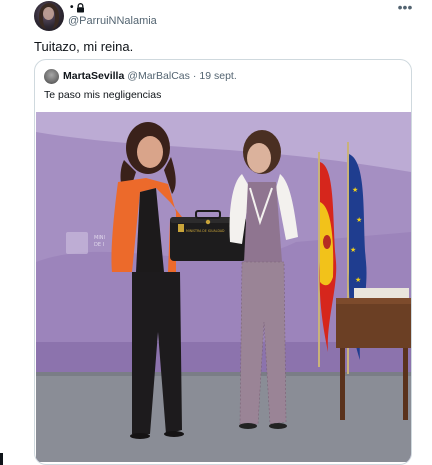  I want to click on quote-author-avatar, so click(51, 76).